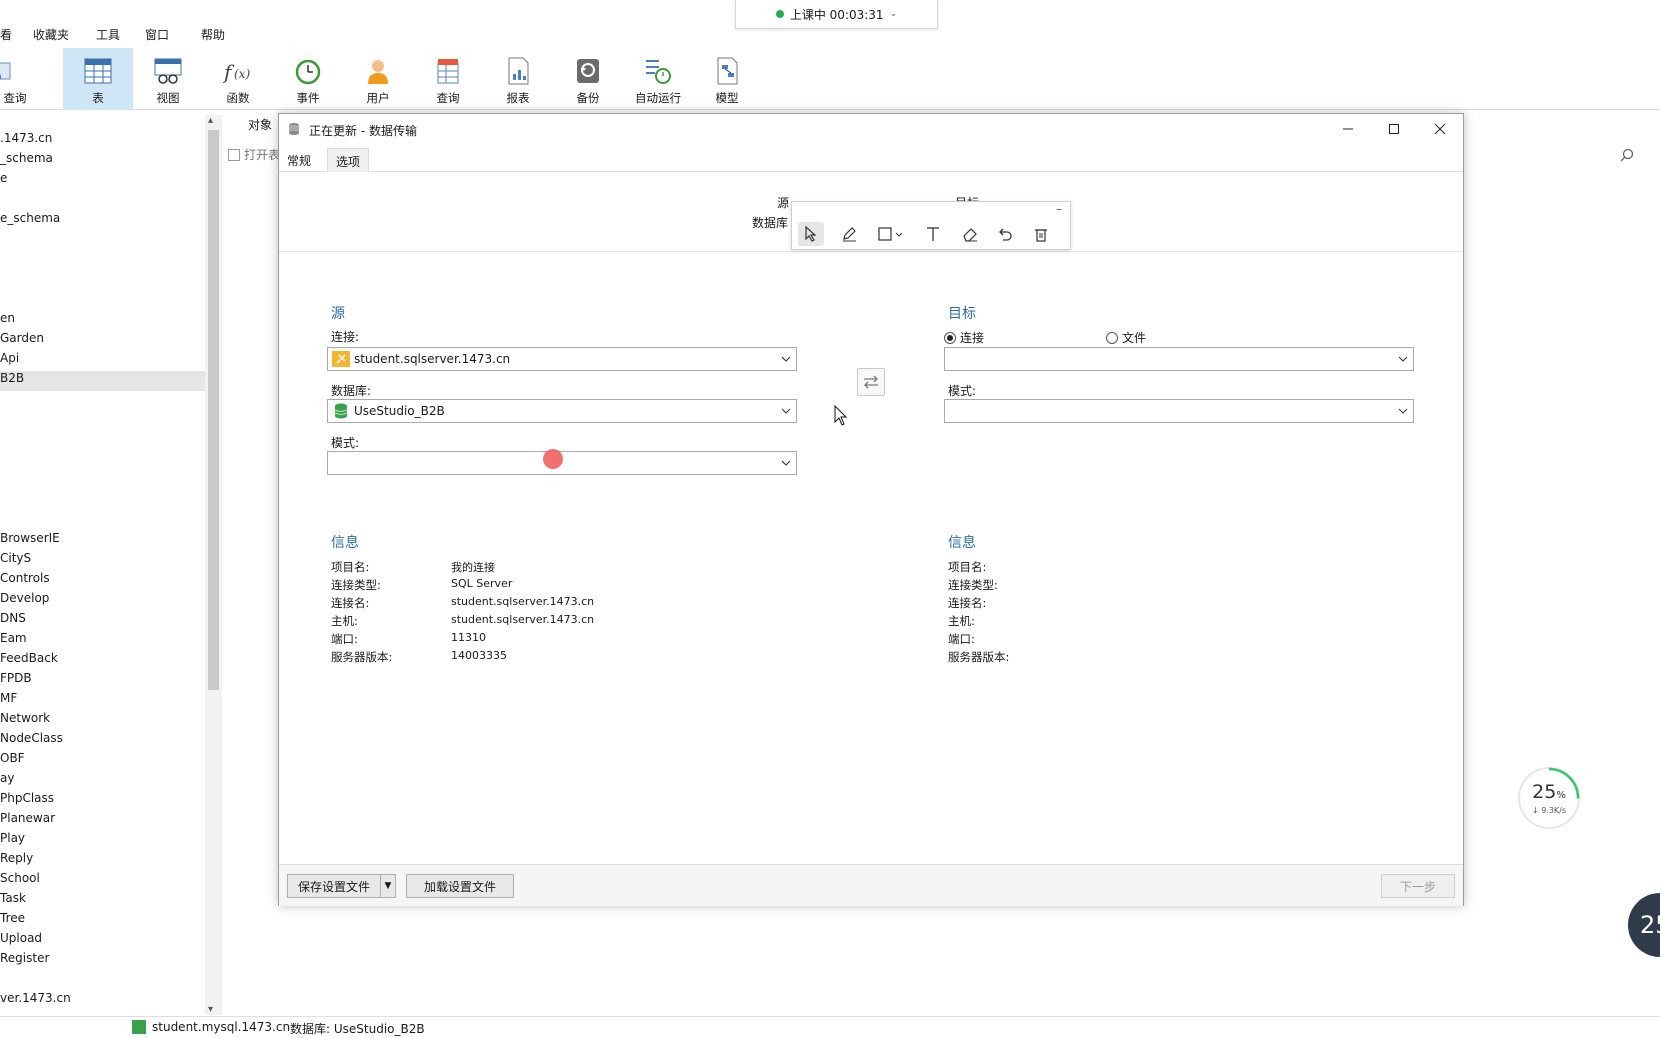 The image size is (1660, 1038). What do you see at coordinates (213, 410) in the screenshot?
I see `scrollbar-thumb` at bounding box center [213, 410].